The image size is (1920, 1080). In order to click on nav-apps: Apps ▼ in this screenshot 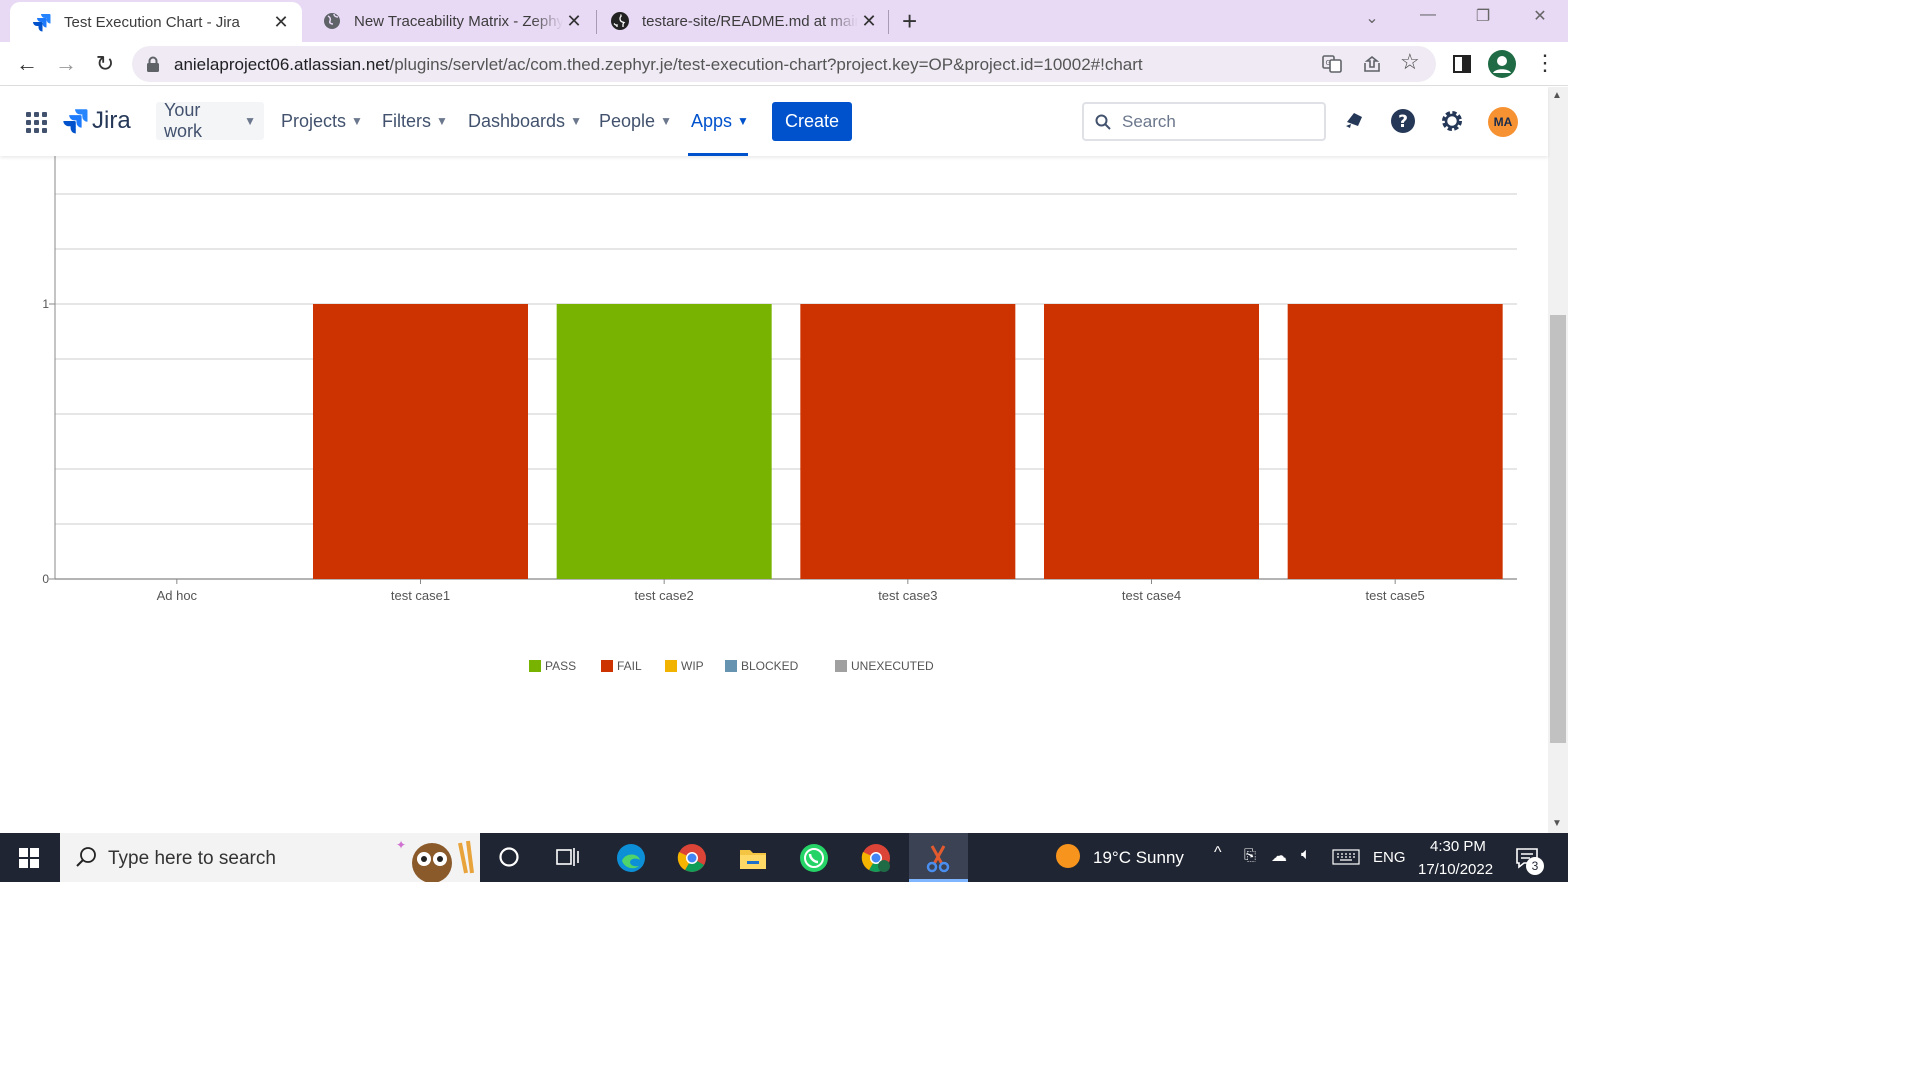, I will do `click(720, 121)`.